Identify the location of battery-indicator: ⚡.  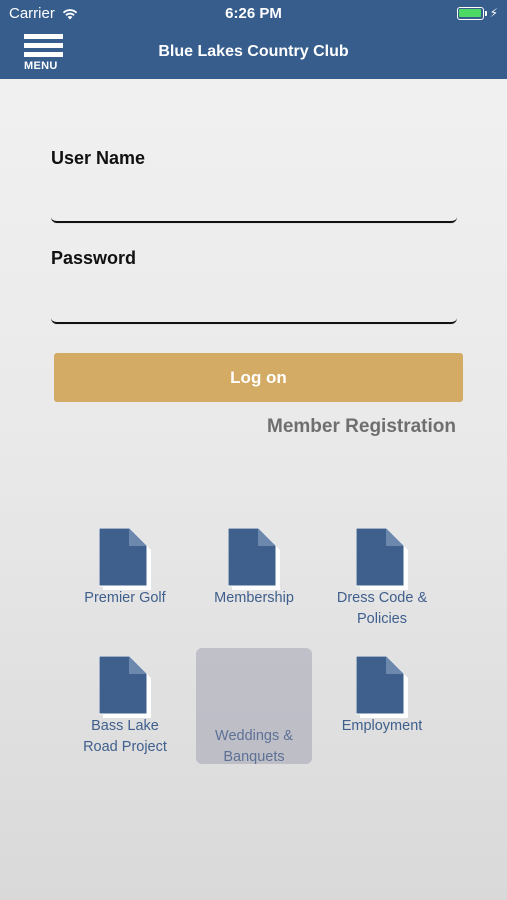
(477, 13).